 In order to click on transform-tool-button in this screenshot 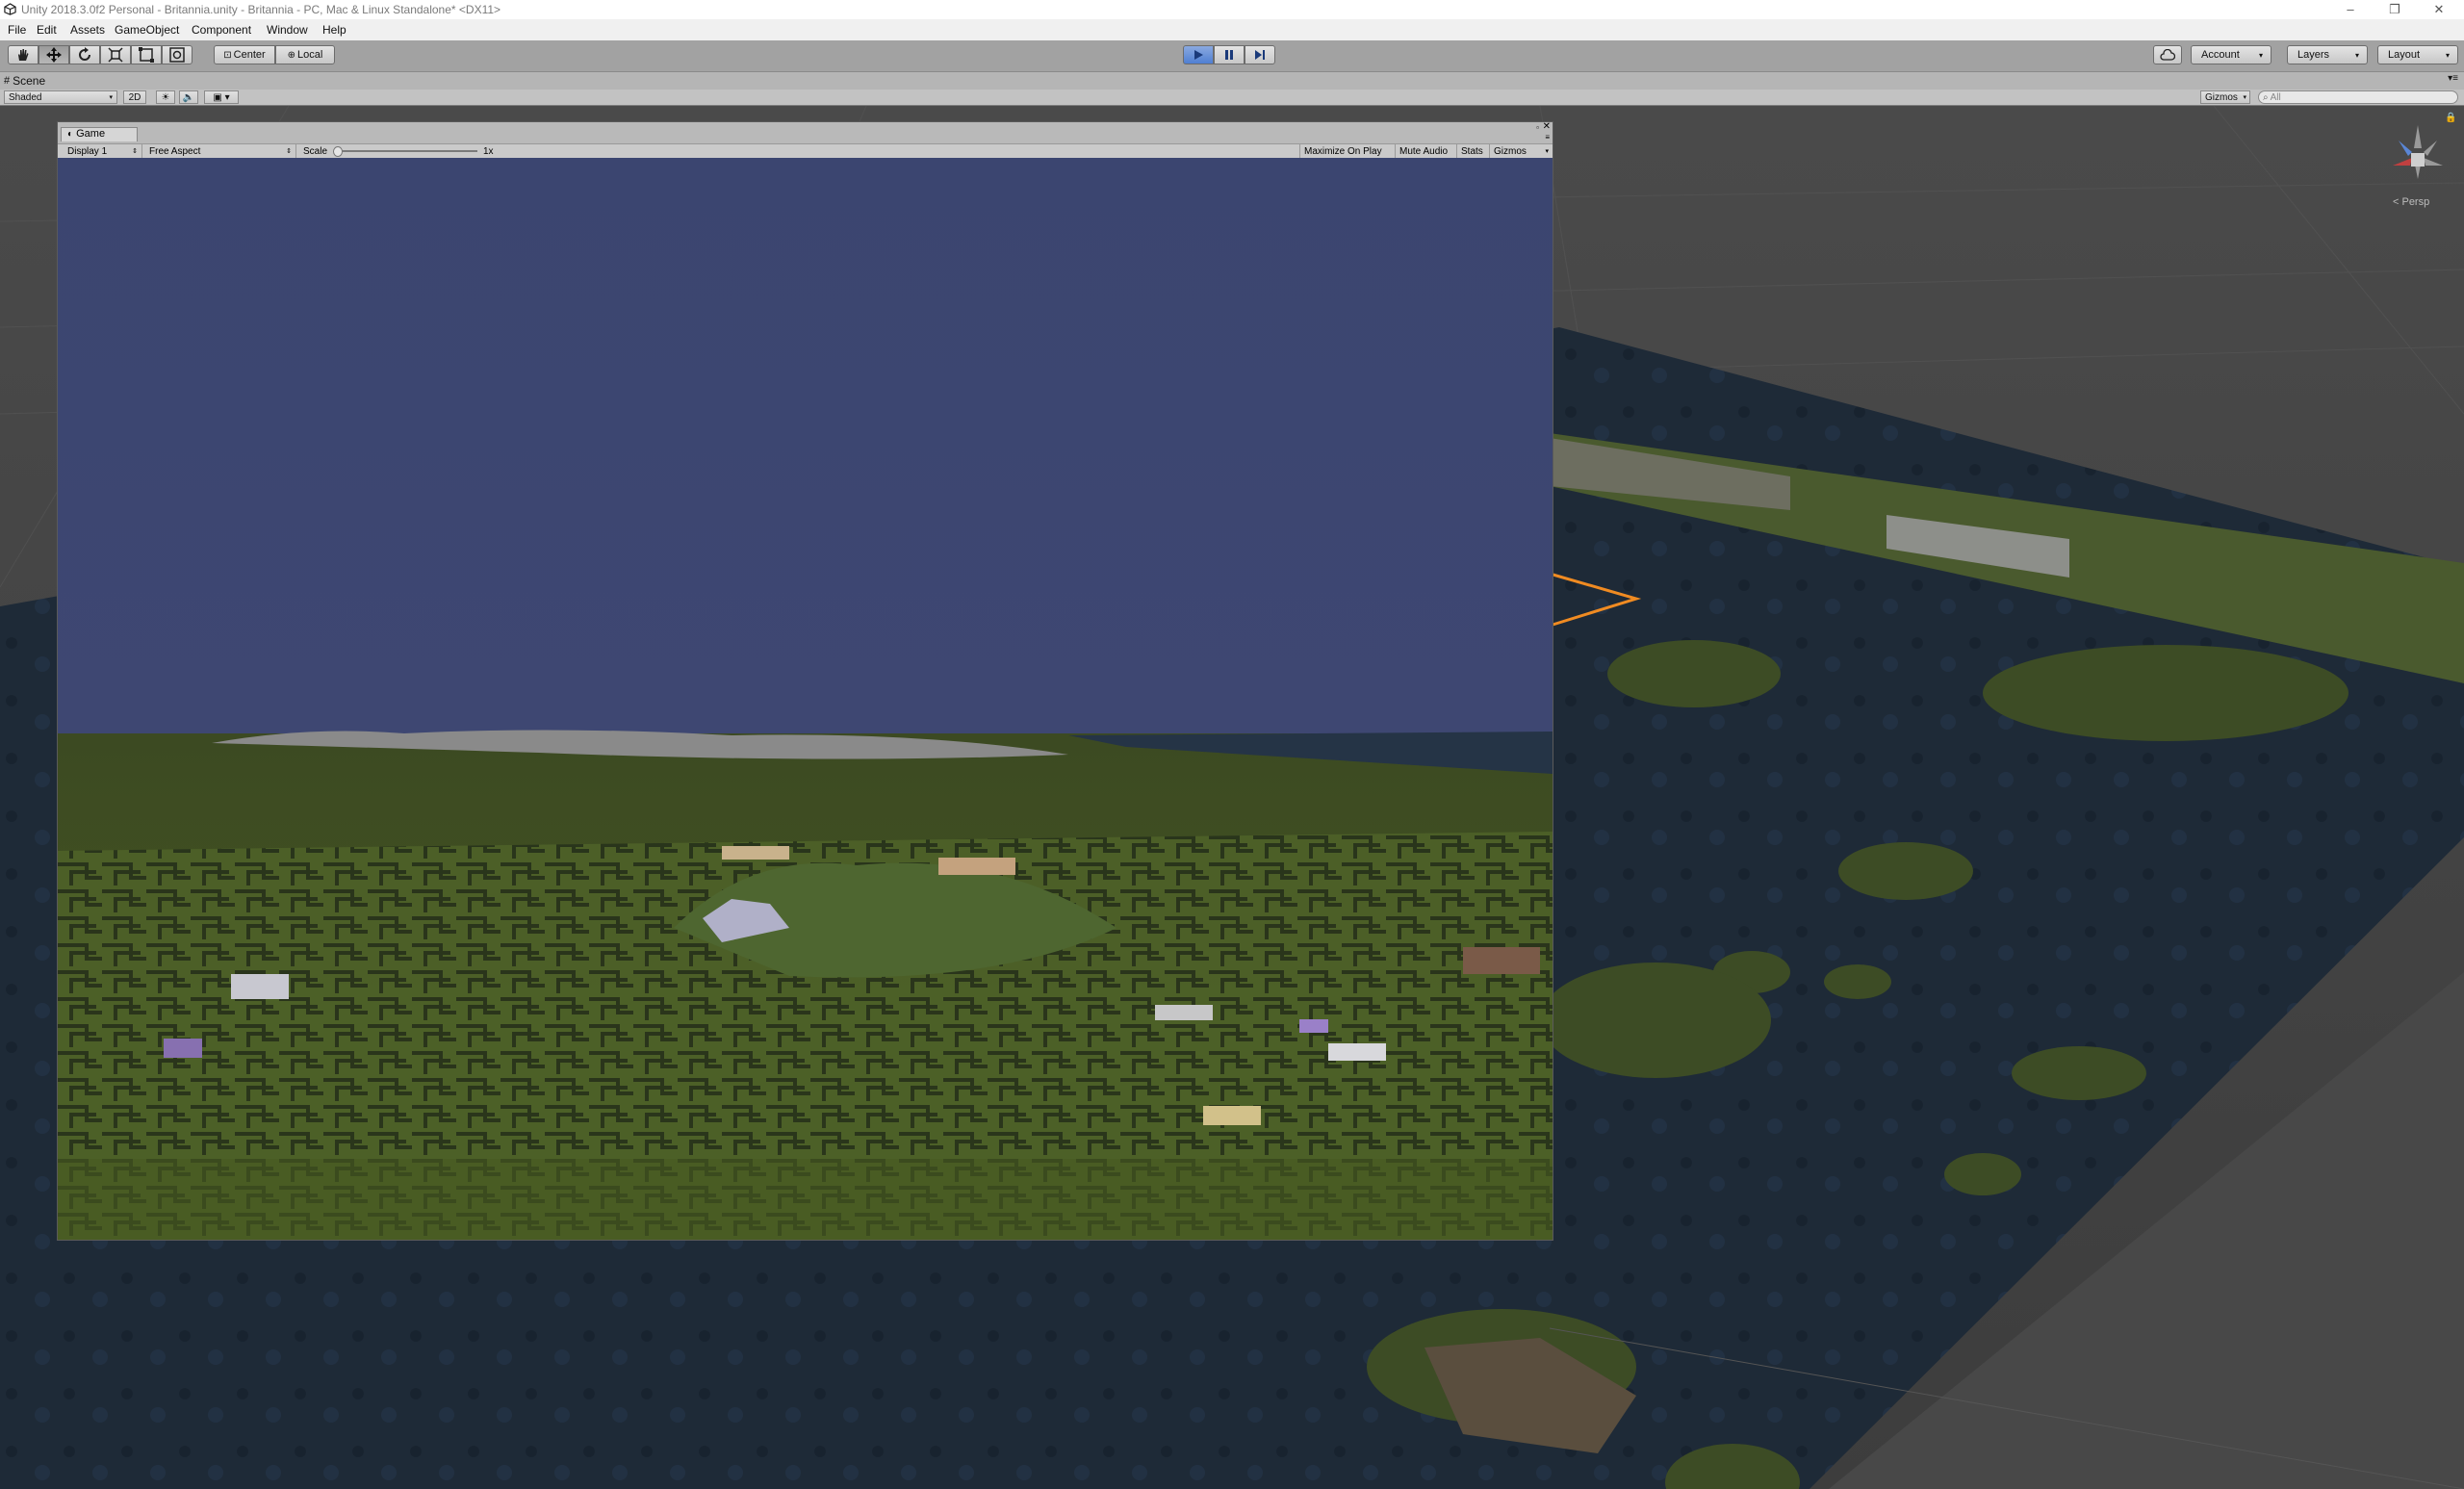, I will do `click(177, 55)`.